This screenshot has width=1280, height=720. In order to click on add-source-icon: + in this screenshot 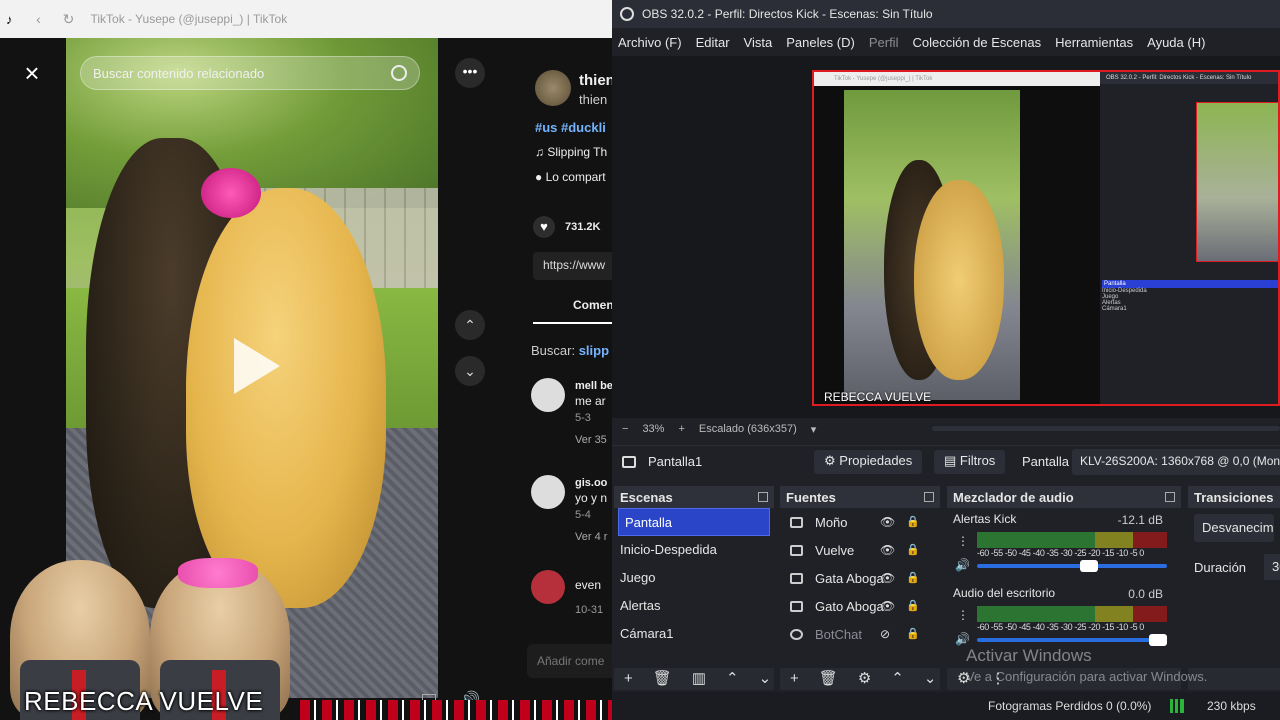, I will do `click(794, 678)`.